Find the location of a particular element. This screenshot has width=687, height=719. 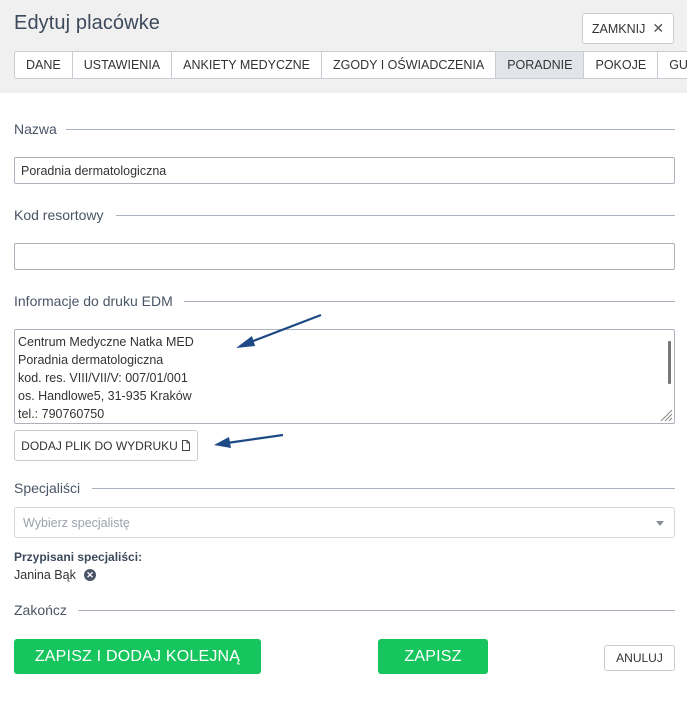

code-section-label: Kod resortowy is located at coordinates (59, 215).